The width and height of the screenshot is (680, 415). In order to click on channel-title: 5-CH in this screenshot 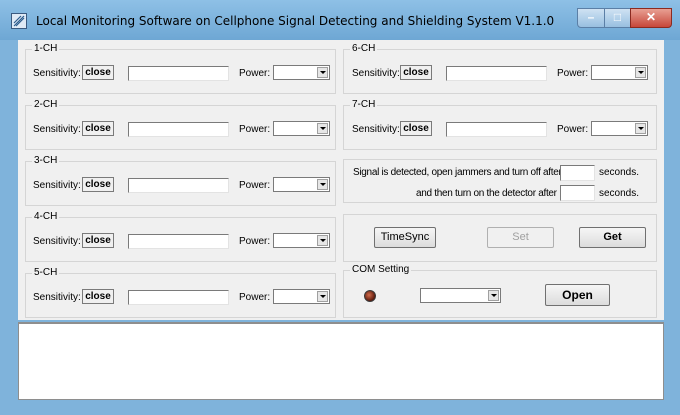, I will do `click(46, 272)`.